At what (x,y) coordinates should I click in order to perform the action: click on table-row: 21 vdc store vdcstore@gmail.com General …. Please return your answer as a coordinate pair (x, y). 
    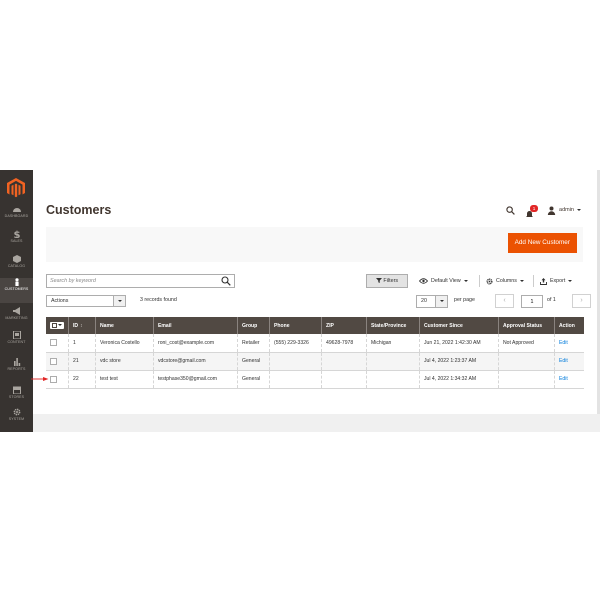
    Looking at the image, I should click on (315, 361).